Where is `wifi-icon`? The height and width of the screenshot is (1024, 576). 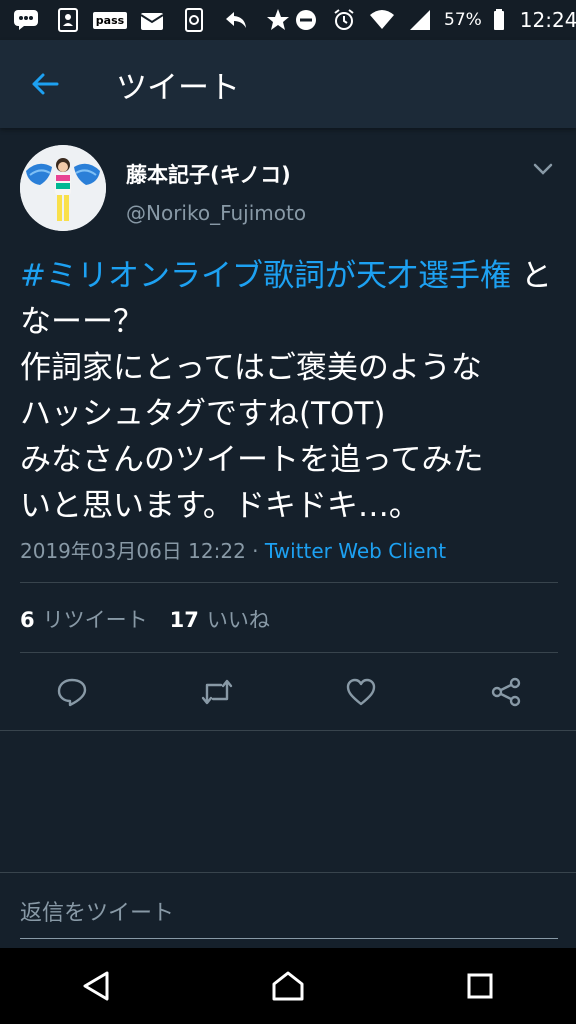
wifi-icon is located at coordinates (382, 20).